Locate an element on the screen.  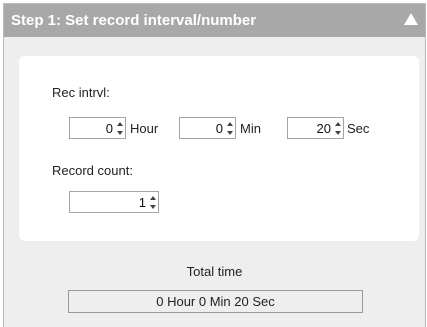
record-count-label: Record count: is located at coordinates (92, 170).